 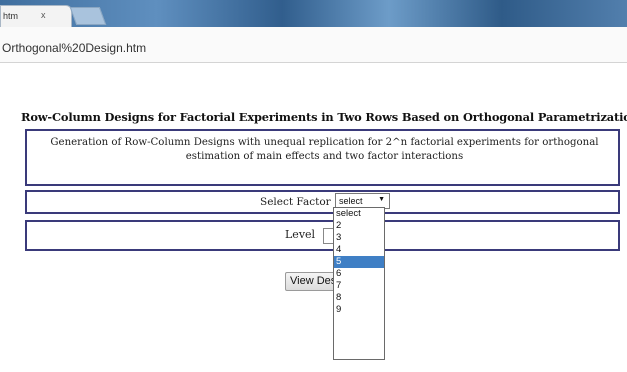 What do you see at coordinates (313, 45) in the screenshot?
I see `address-bar: Orthogonal%20Design.htm` at bounding box center [313, 45].